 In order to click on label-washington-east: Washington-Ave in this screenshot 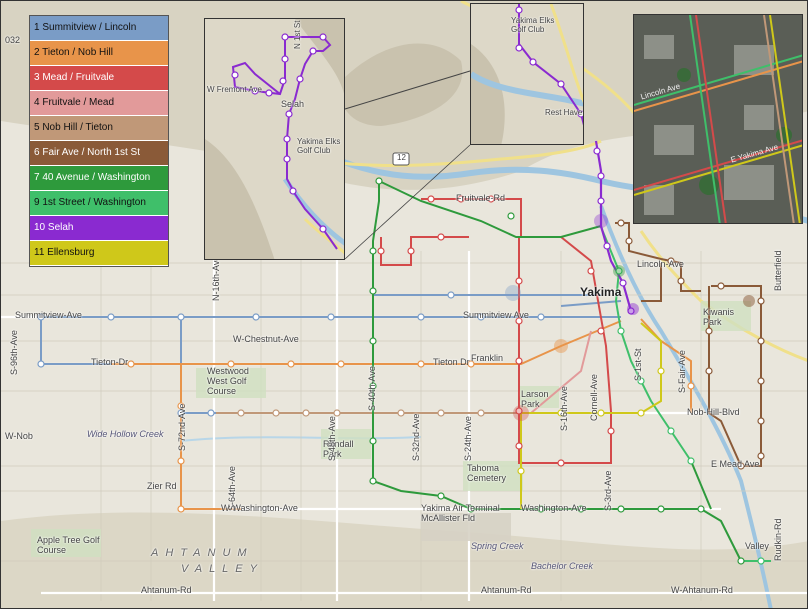, I will do `click(554, 508)`.